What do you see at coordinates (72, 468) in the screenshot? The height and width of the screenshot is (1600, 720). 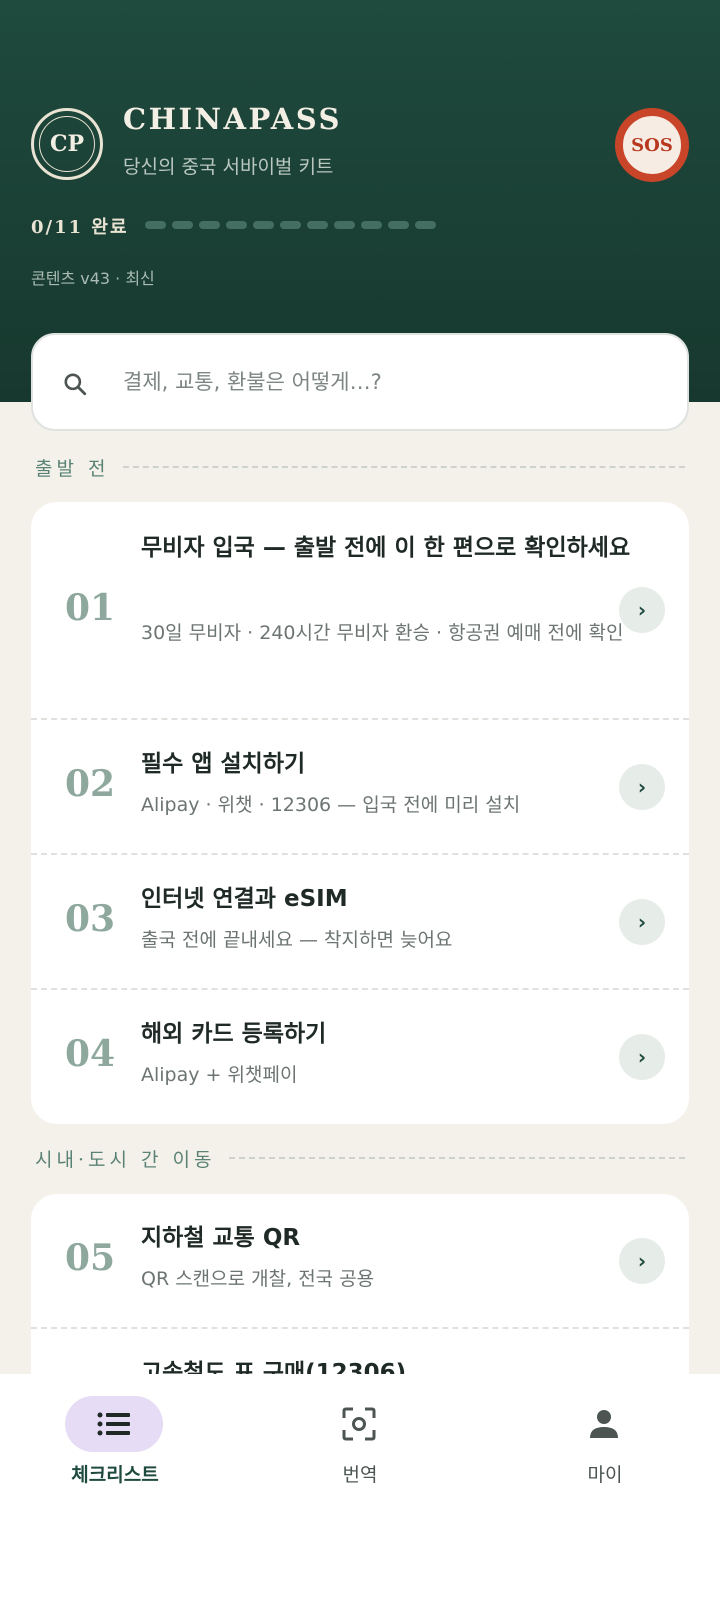 I see `section-label: 출발 전` at bounding box center [72, 468].